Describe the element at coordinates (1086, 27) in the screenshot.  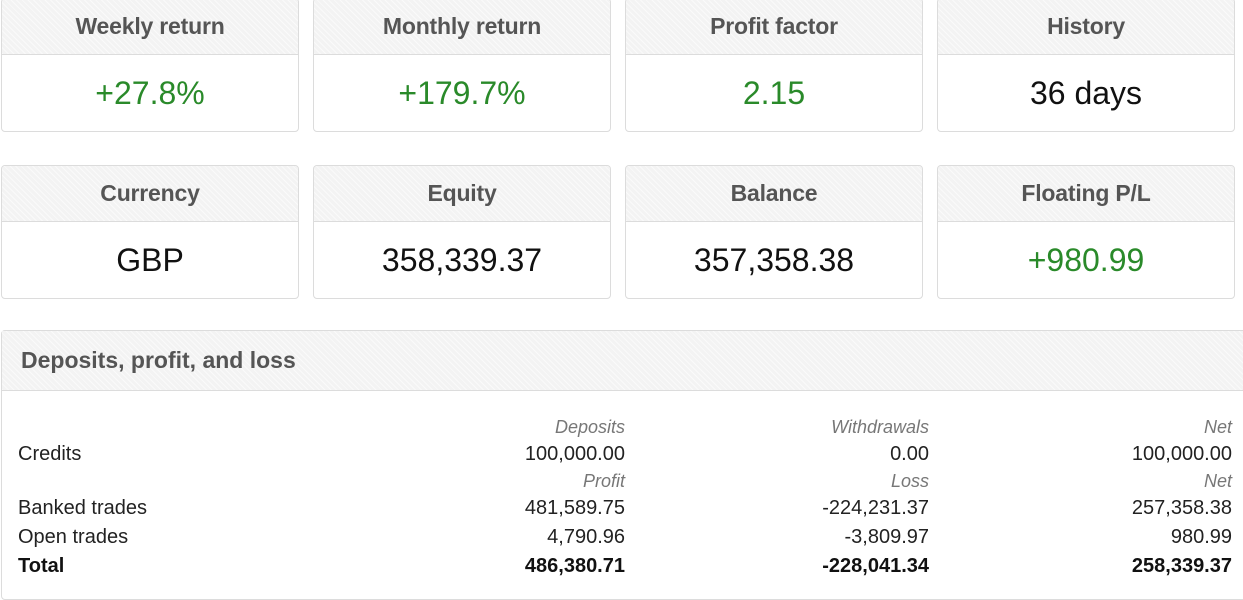
I see `stat-label: History` at that location.